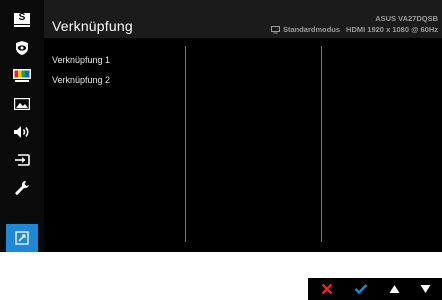  I want to click on close-button, so click(326, 289).